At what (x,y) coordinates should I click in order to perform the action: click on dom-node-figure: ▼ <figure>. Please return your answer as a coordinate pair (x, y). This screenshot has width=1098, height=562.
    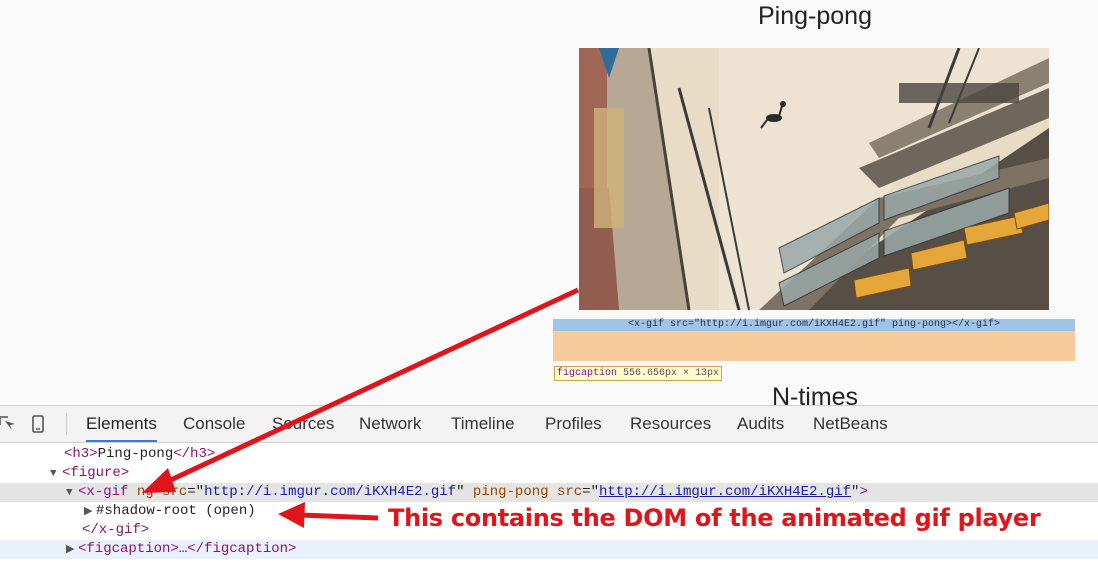
    Looking at the image, I should click on (549, 473).